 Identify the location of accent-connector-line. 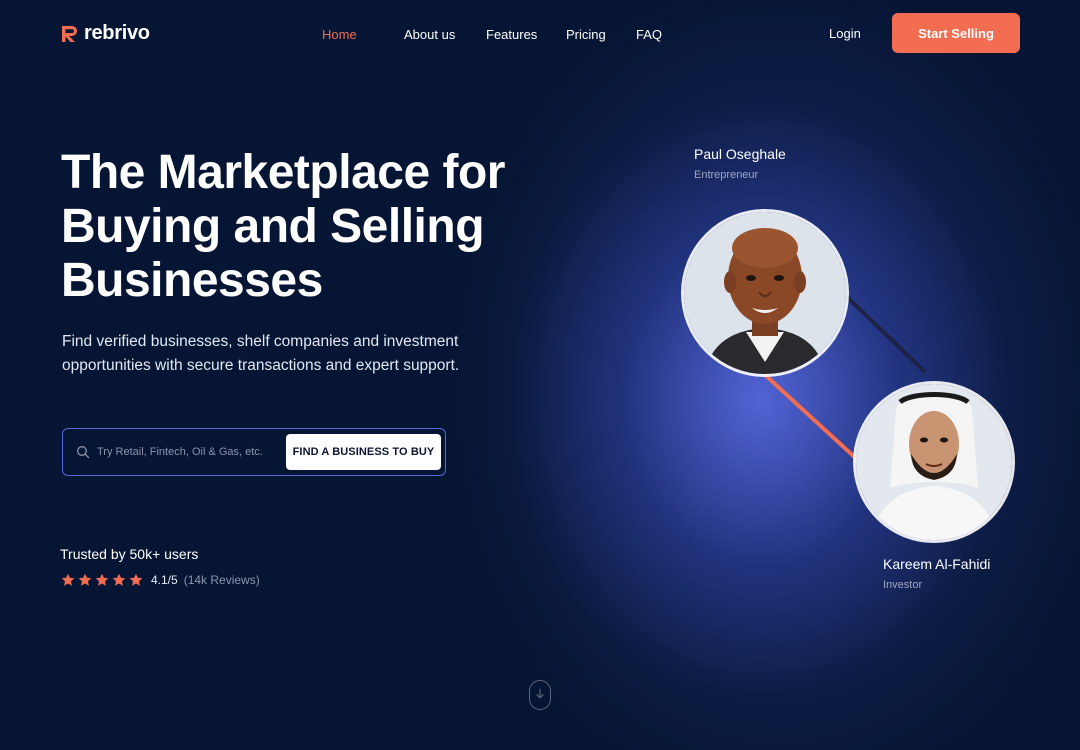
(812, 418).